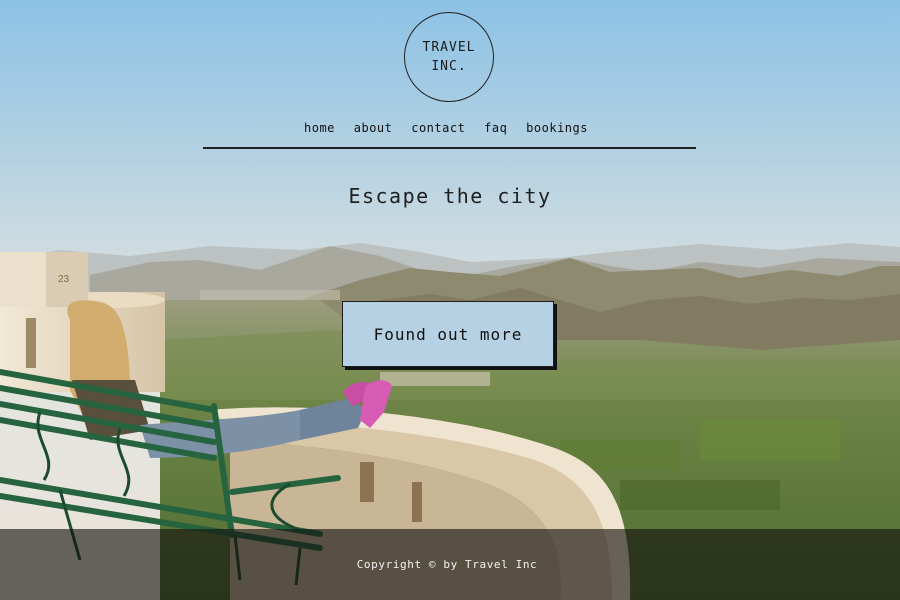 The image size is (900, 600). Describe the element at coordinates (450, 196) in the screenshot. I see `hero-tagline: Escape the city` at that location.